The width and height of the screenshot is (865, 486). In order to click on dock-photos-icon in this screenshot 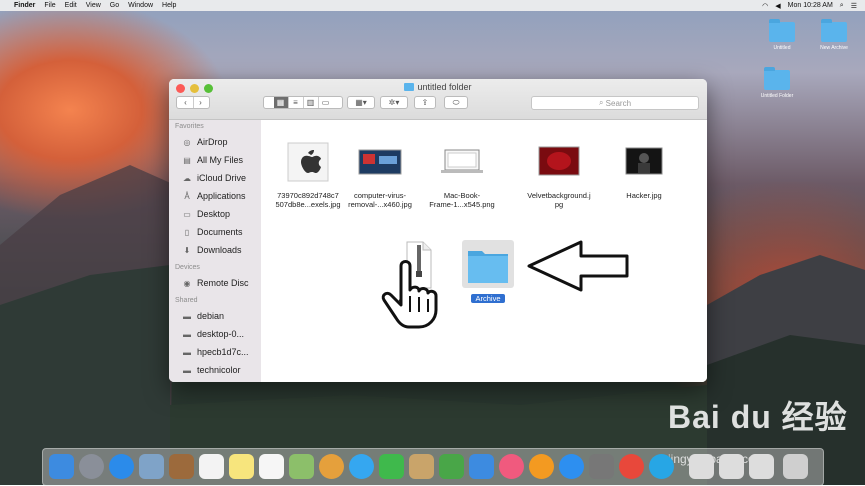, I will do `click(331, 466)`.